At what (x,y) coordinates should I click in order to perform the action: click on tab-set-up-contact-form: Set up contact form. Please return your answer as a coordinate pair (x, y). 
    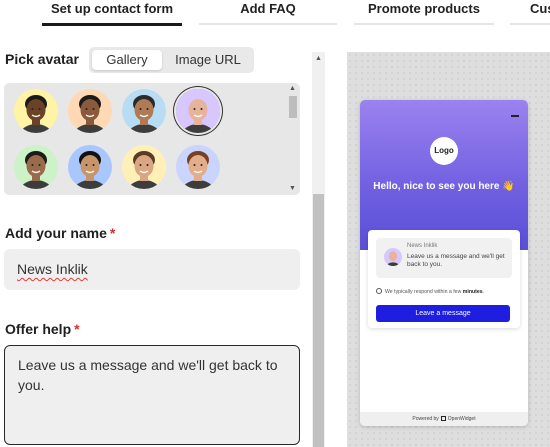
    Looking at the image, I should click on (112, 13).